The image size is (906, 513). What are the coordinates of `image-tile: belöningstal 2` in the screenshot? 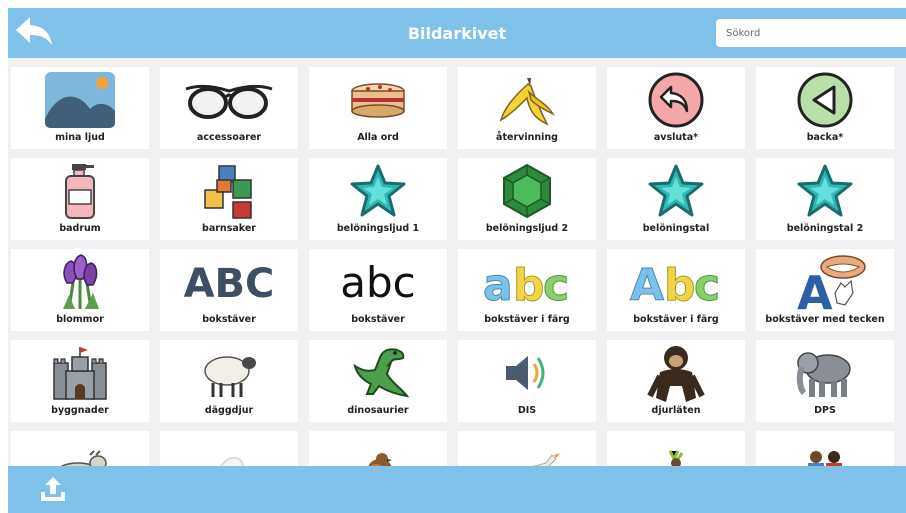 It's located at (825, 199).